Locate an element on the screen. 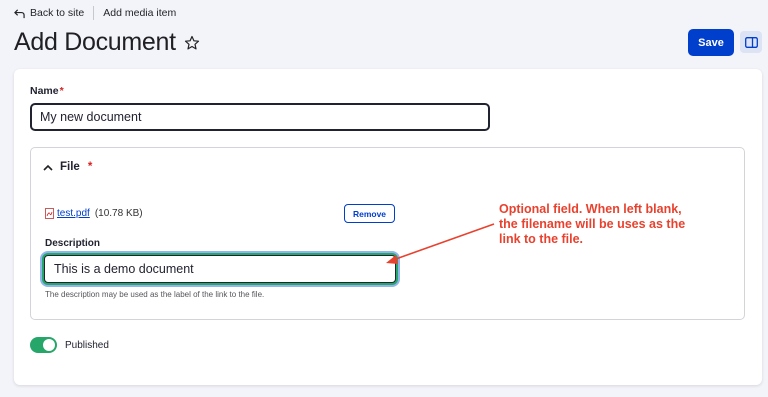 This screenshot has width=768, height=397. toggle-knob is located at coordinates (49, 345).